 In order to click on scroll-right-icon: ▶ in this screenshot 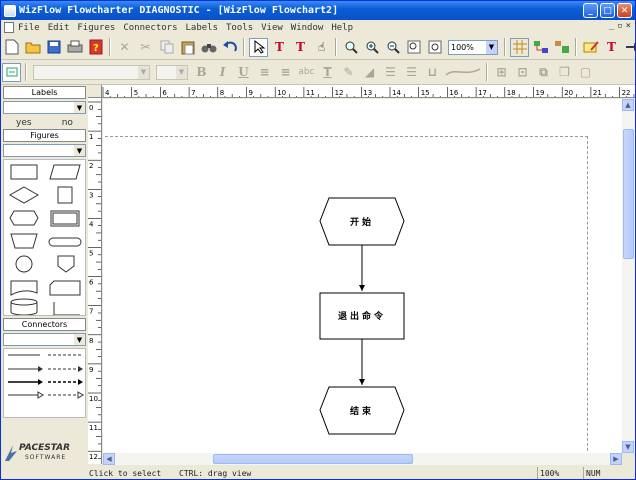, I will do `click(616, 459)`.